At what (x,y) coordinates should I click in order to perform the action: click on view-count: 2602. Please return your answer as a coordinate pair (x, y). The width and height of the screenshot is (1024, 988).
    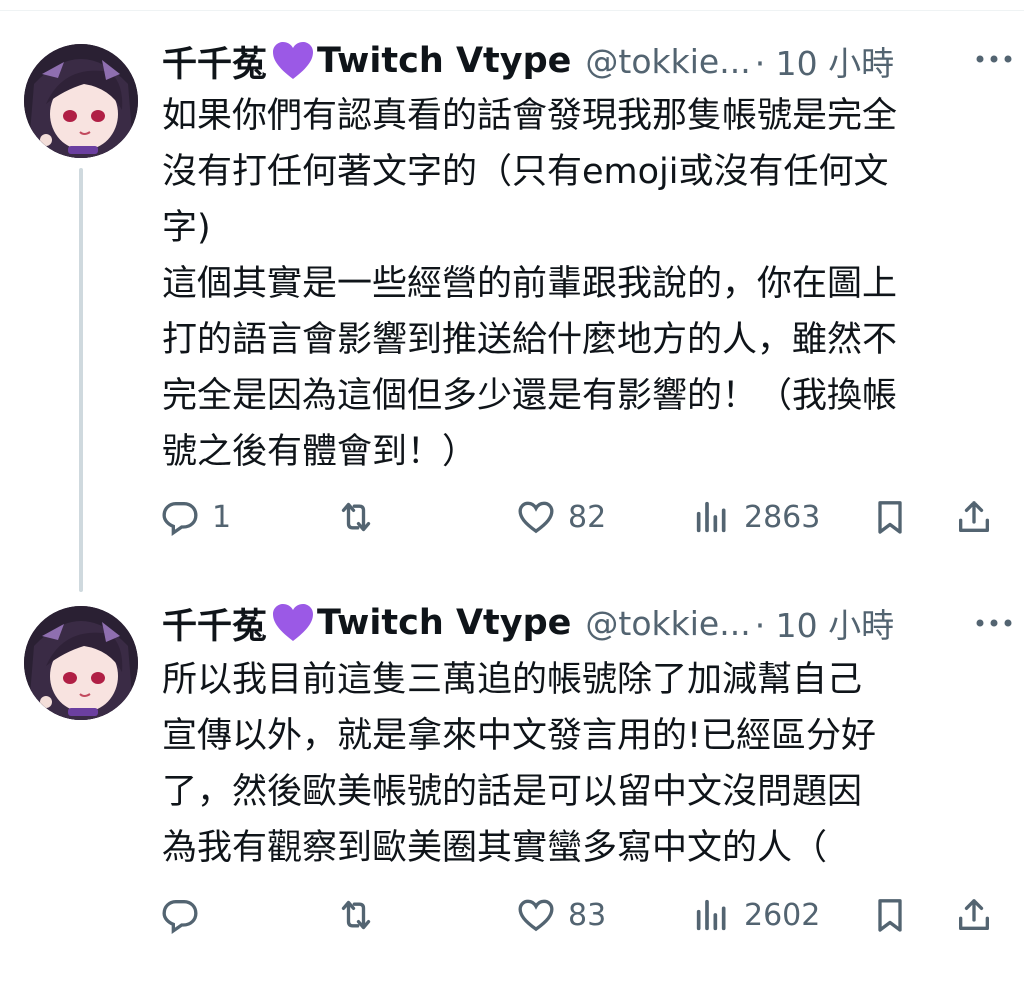
    Looking at the image, I should click on (782, 915).